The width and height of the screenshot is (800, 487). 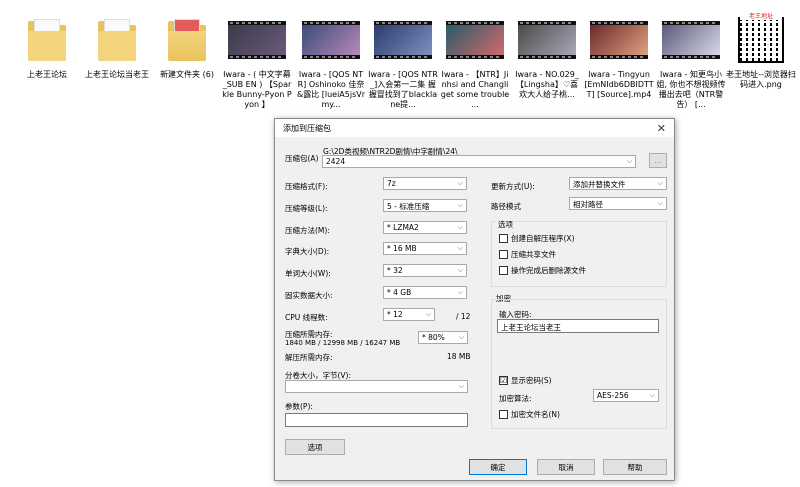 I want to click on path-select: 相对路径 ⌵, so click(x=618, y=203).